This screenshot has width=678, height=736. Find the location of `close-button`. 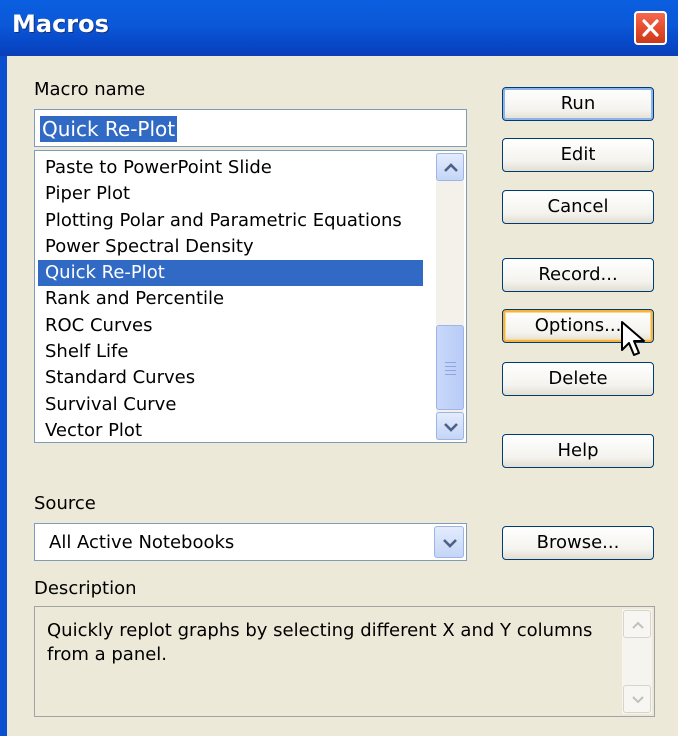

close-button is located at coordinates (650, 28).